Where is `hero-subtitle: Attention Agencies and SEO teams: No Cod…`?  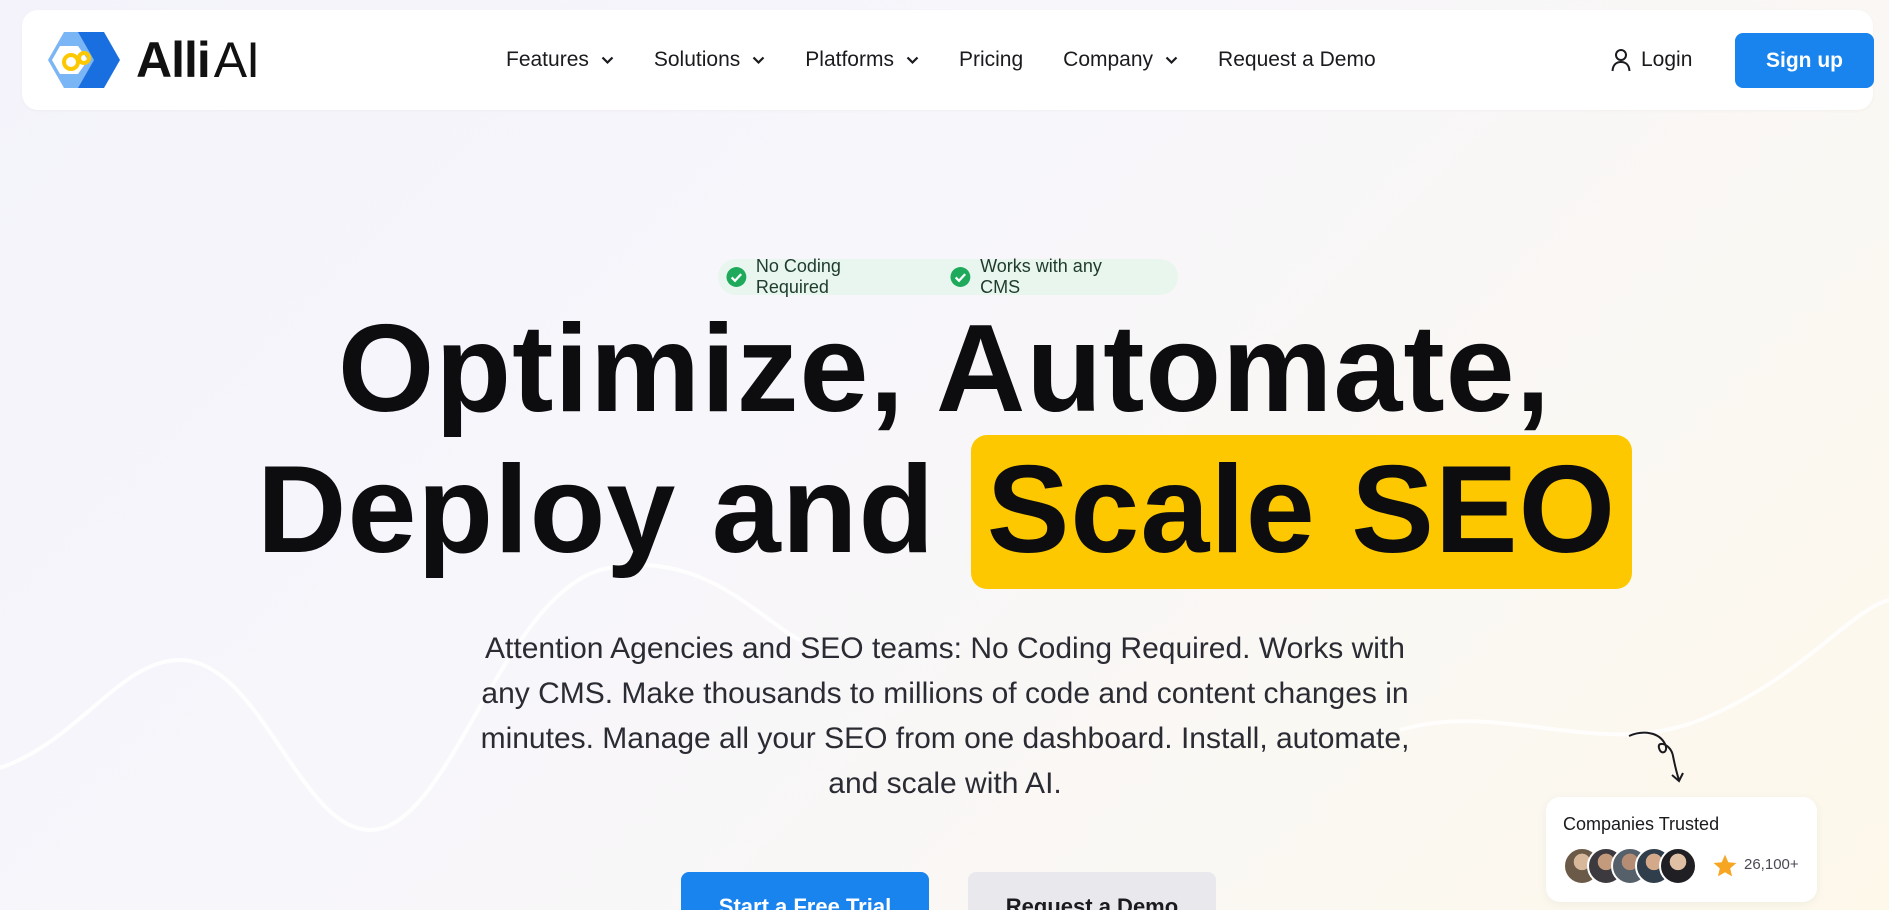
hero-subtitle: Attention Agencies and SEO teams: No Cod… is located at coordinates (945, 716).